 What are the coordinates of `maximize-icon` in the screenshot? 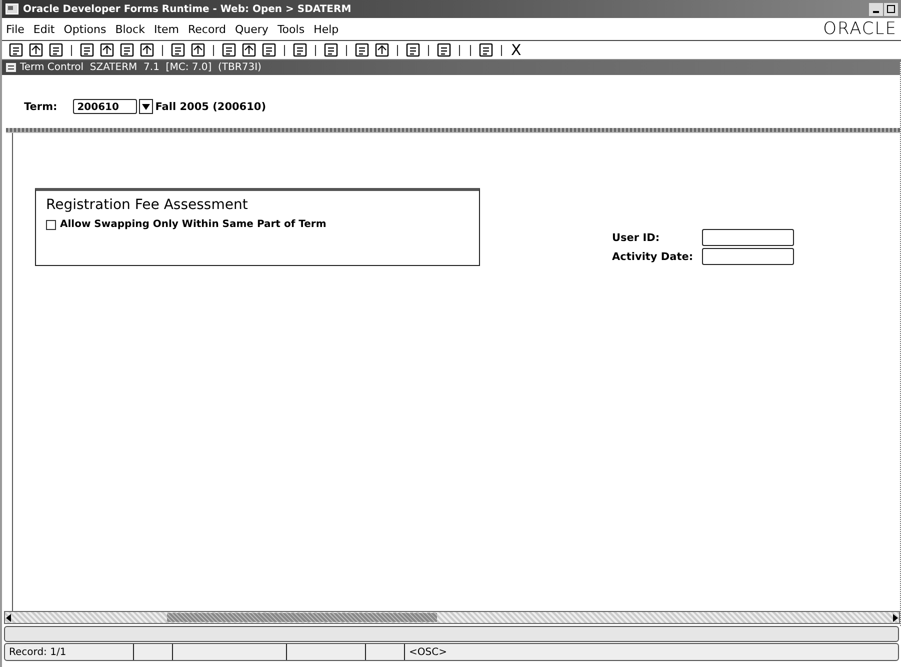 It's located at (891, 9).